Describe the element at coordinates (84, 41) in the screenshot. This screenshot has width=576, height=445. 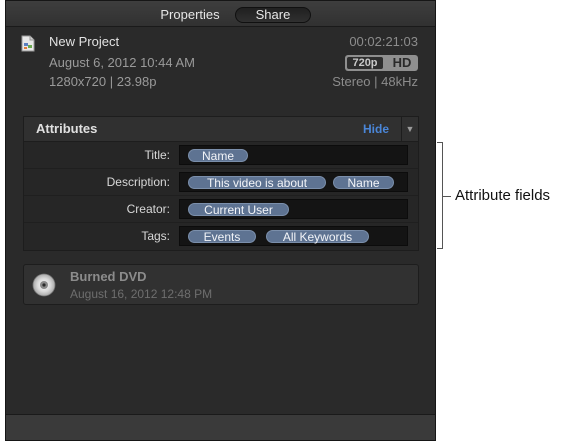
I see `project-name: New Project` at that location.